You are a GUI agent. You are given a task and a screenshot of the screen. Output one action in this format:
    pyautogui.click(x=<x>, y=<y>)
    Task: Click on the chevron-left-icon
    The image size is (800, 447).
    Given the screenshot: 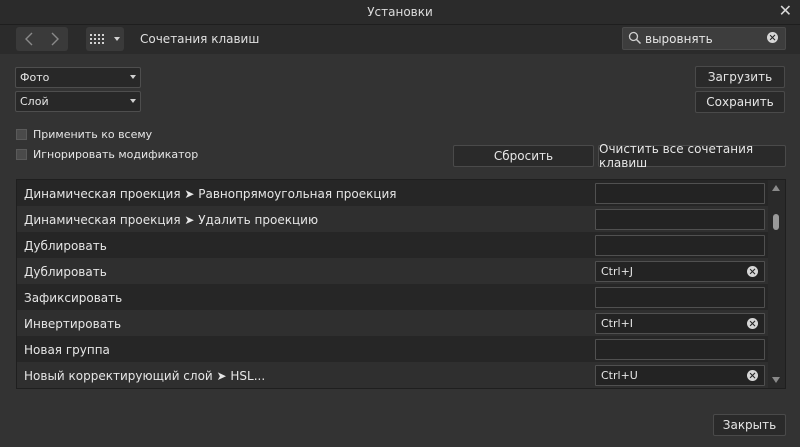 What is the action you would take?
    pyautogui.click(x=29, y=39)
    